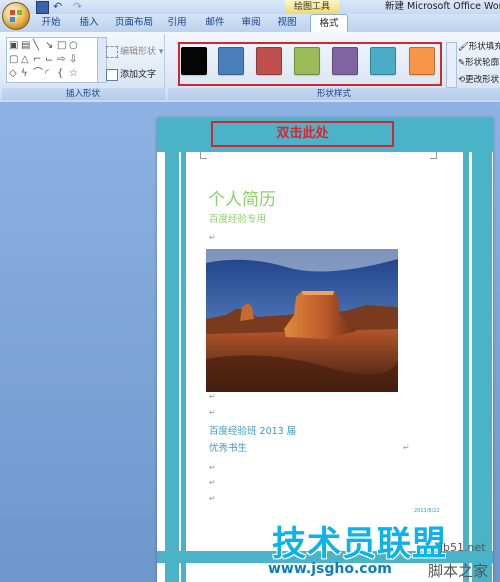 Image resolution: width=500 pixels, height=582 pixels. I want to click on tab-view: 视图, so click(287, 23).